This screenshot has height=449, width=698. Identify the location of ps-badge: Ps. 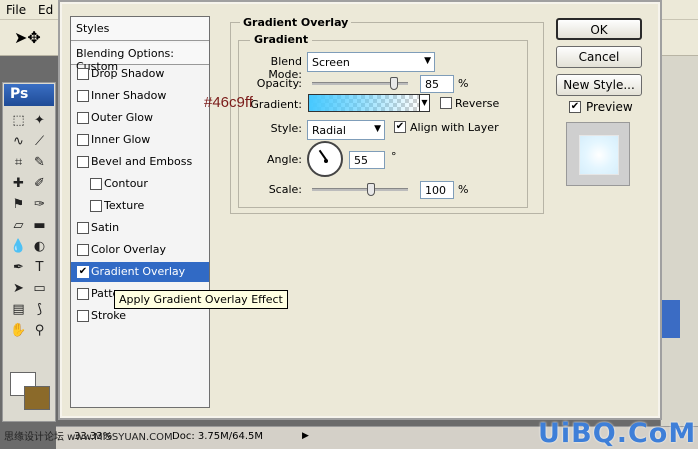
(29, 95).